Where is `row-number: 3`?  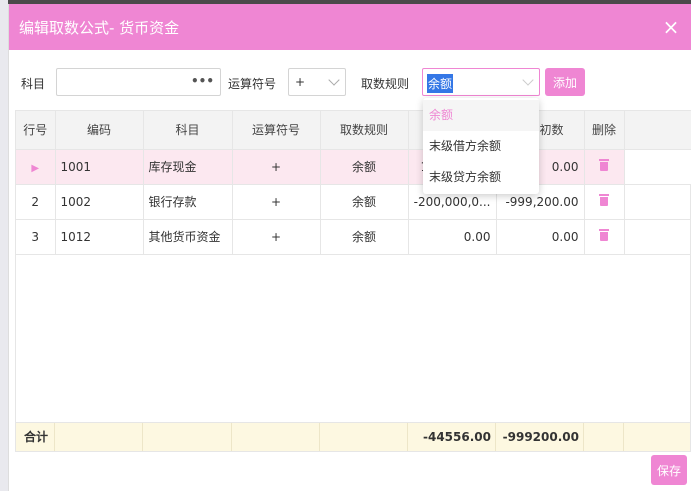 row-number: 3 is located at coordinates (36, 237).